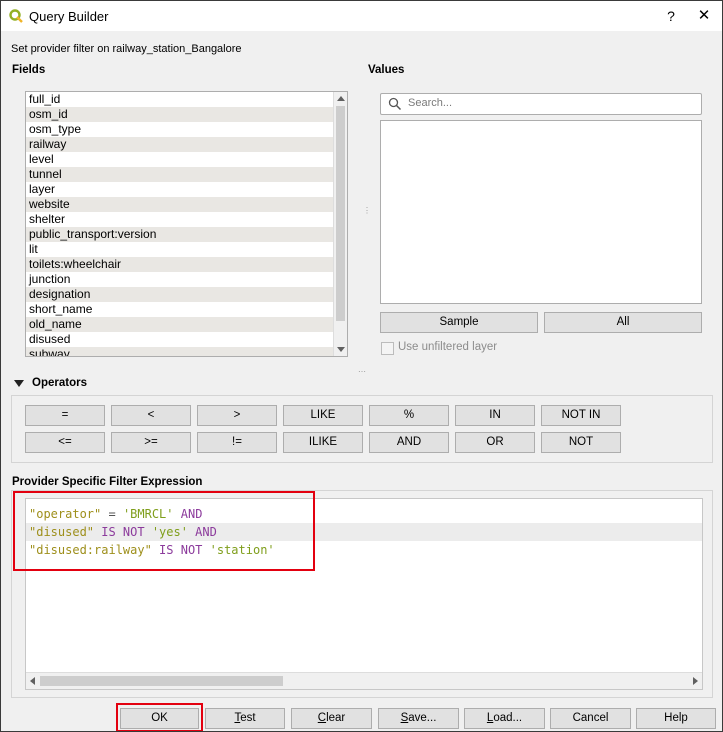 The width and height of the screenshot is (723, 732). I want to click on operator-button: <, so click(151, 415).